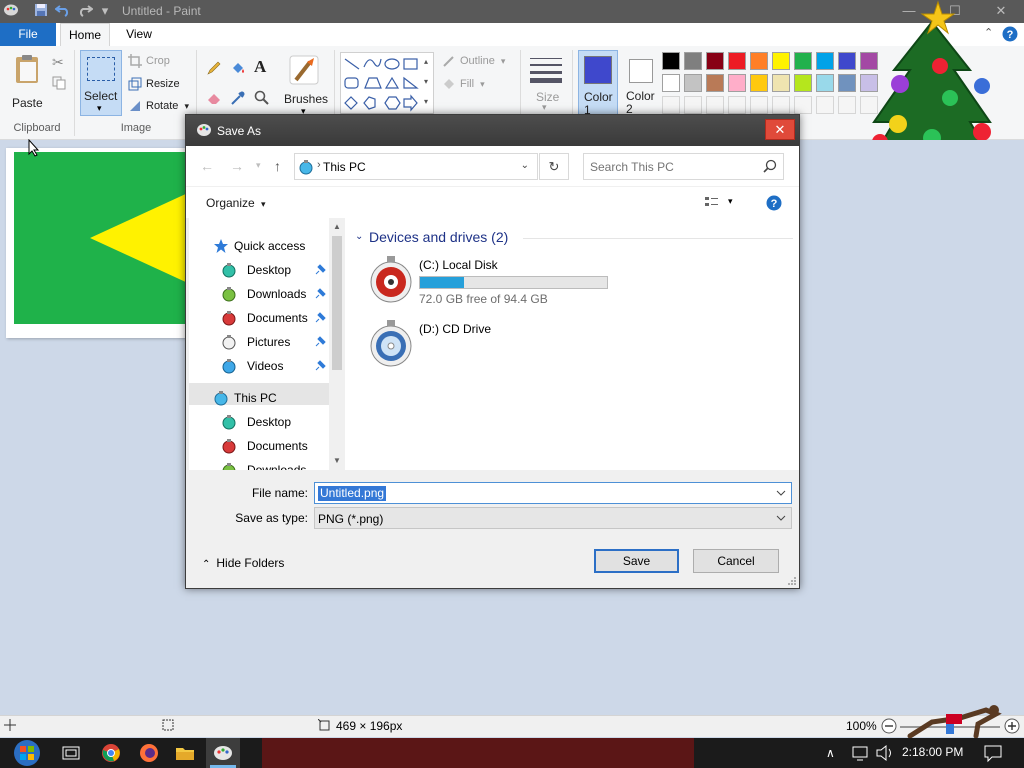 The width and height of the screenshot is (1024, 768). Describe the element at coordinates (554, 166) in the screenshot. I see `refresh-button: ↻` at that location.